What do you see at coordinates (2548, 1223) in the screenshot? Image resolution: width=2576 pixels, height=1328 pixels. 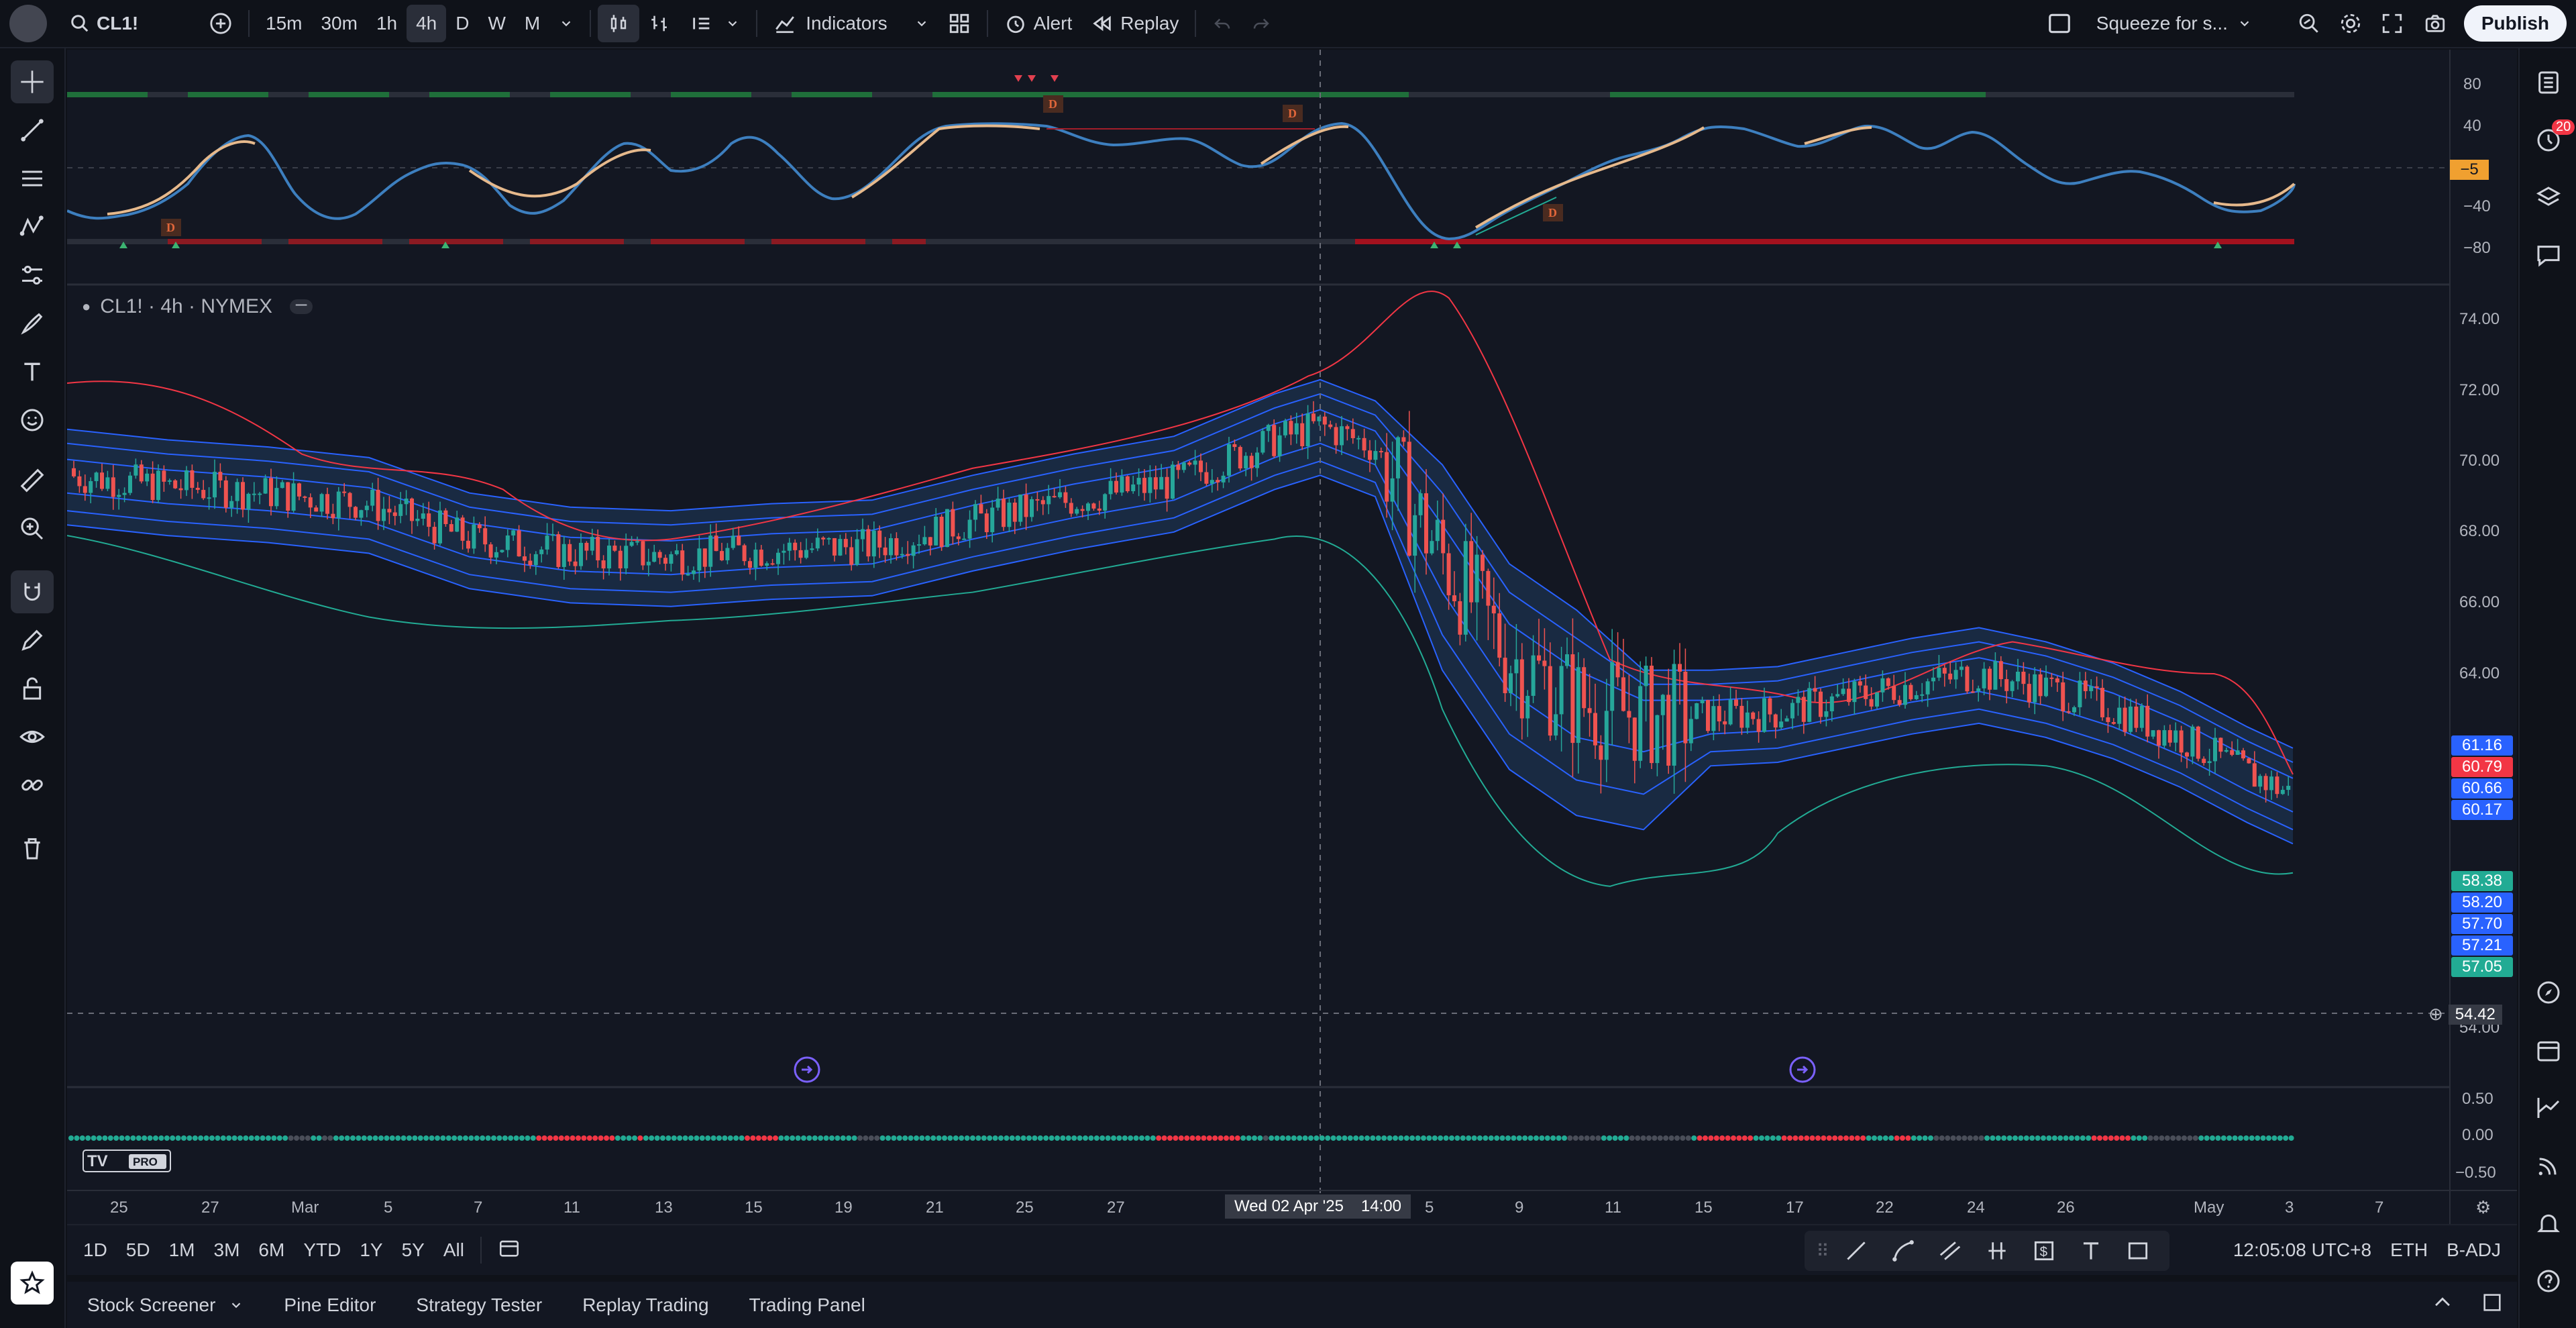 I see `notifications-button` at bounding box center [2548, 1223].